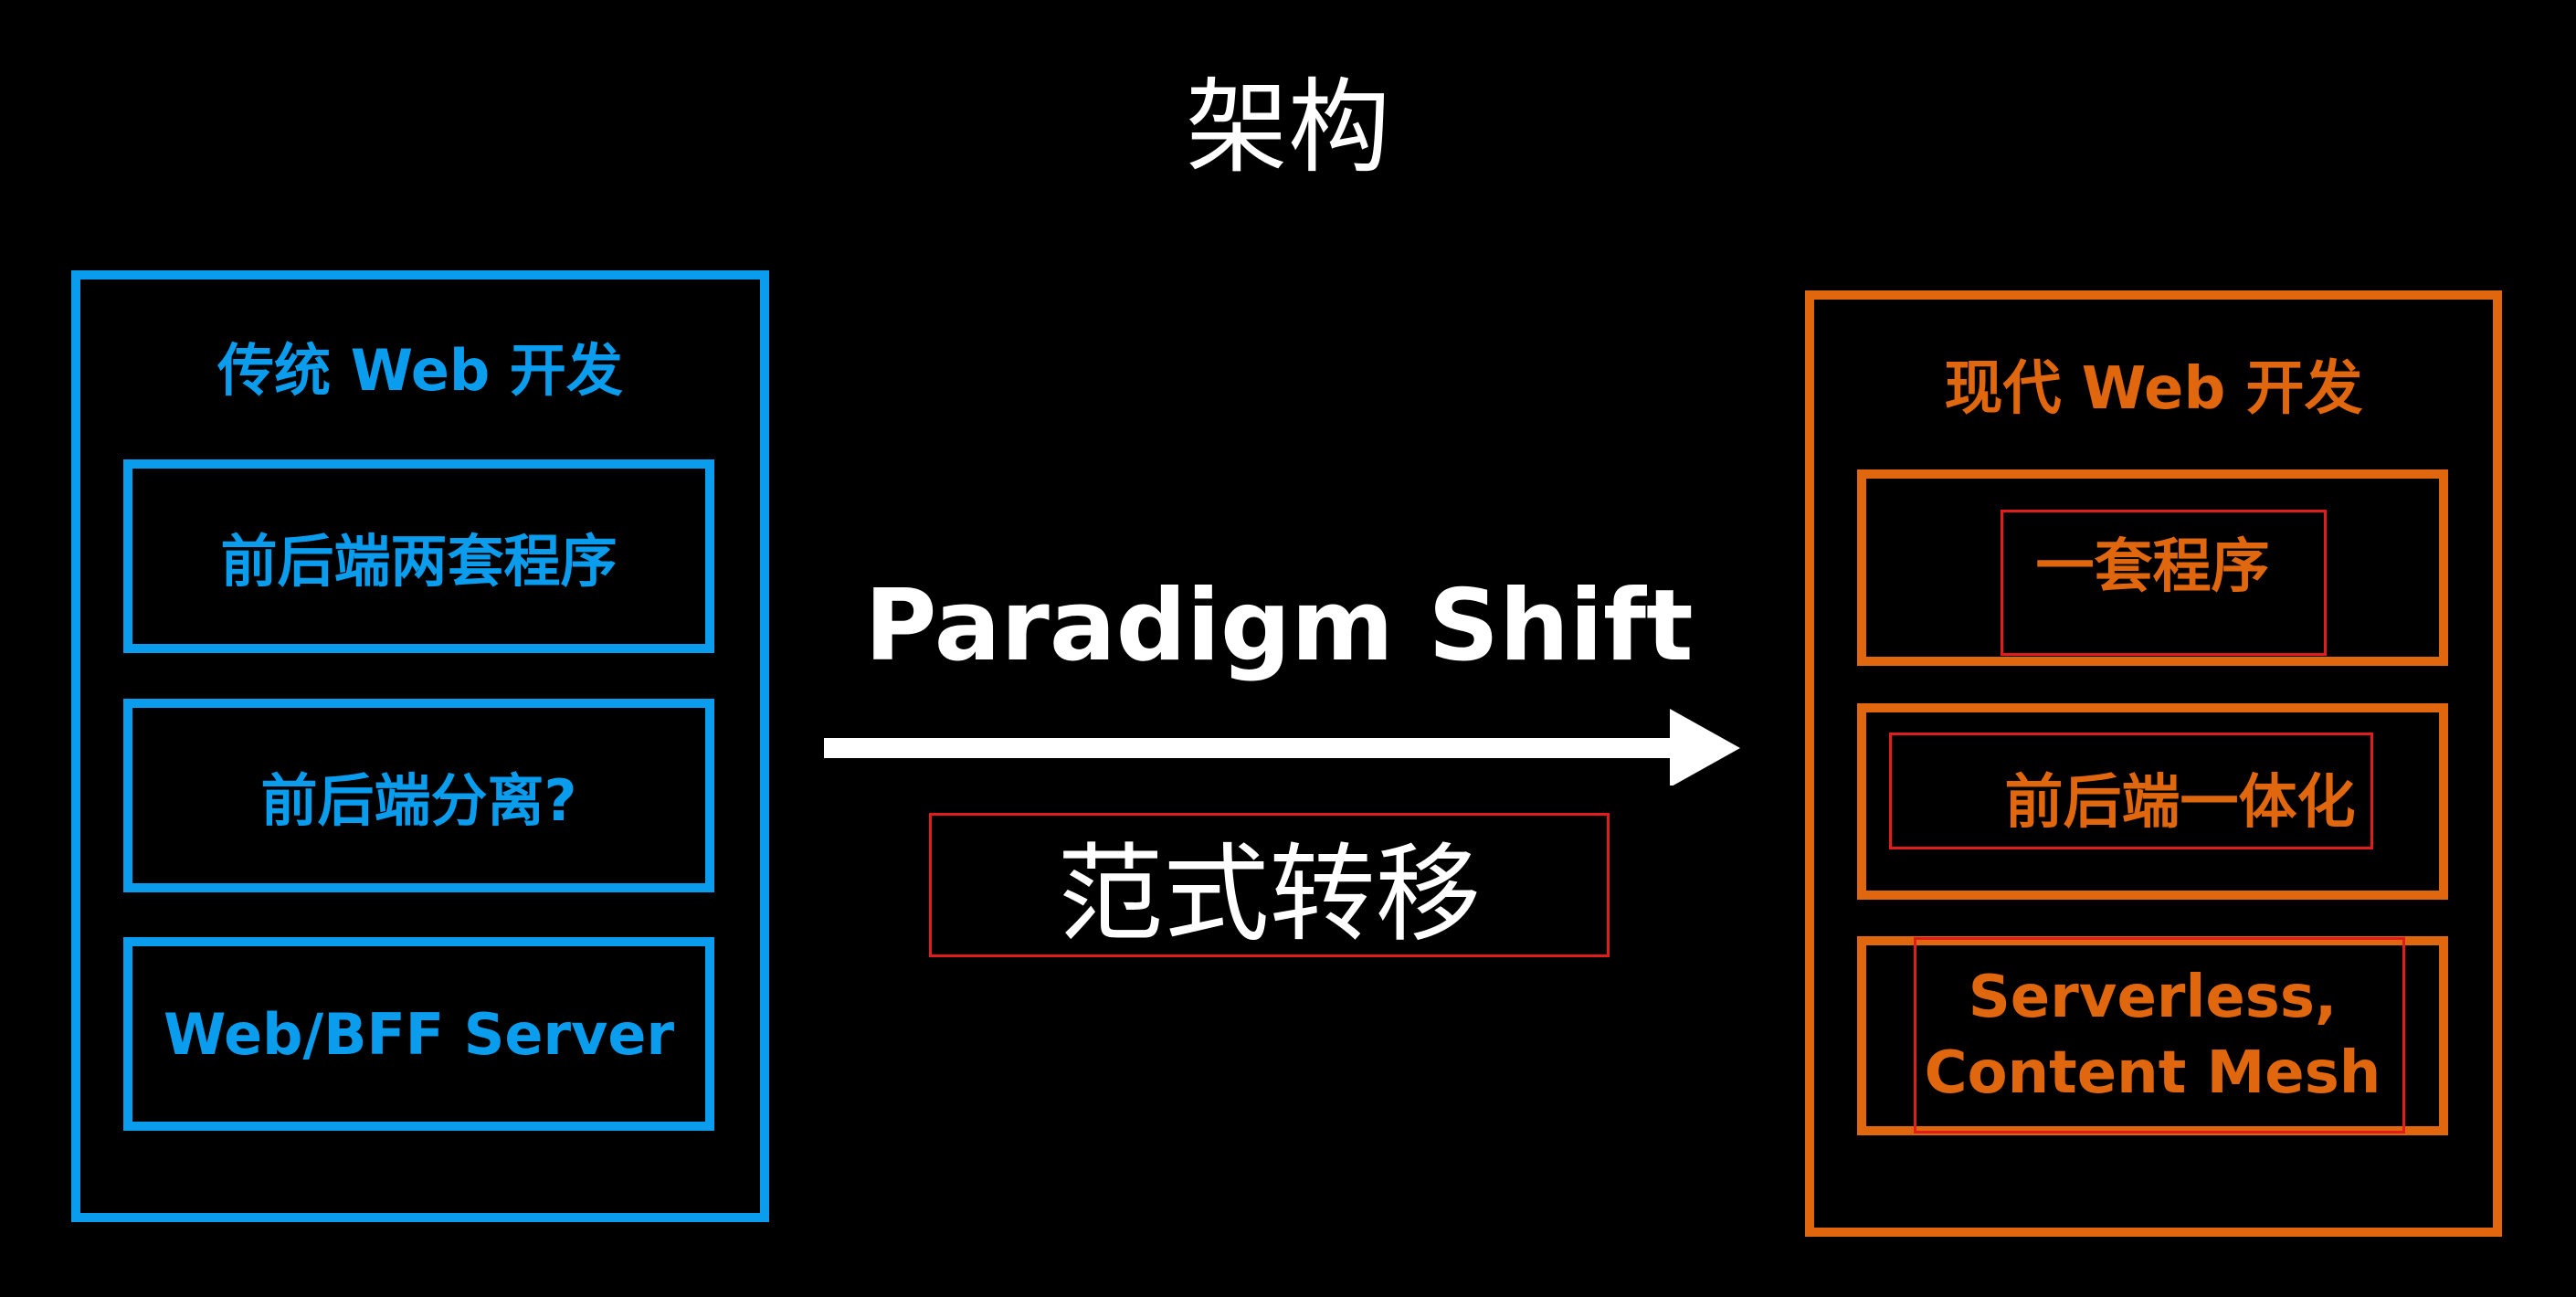 This screenshot has width=2576, height=1297. What do you see at coordinates (2153, 389) in the screenshot?
I see `modern-web-title: 现代 Web 开发` at bounding box center [2153, 389].